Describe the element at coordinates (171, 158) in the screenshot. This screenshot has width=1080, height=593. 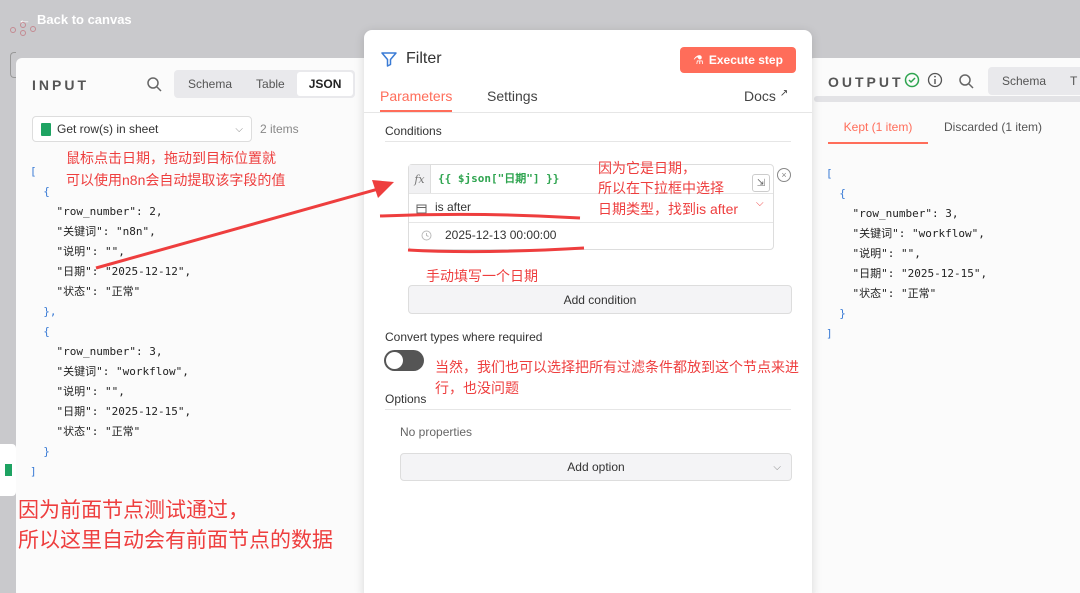
I see `annotation-drag-1: 鼠标点击日期，拖动到目标位置就` at that location.